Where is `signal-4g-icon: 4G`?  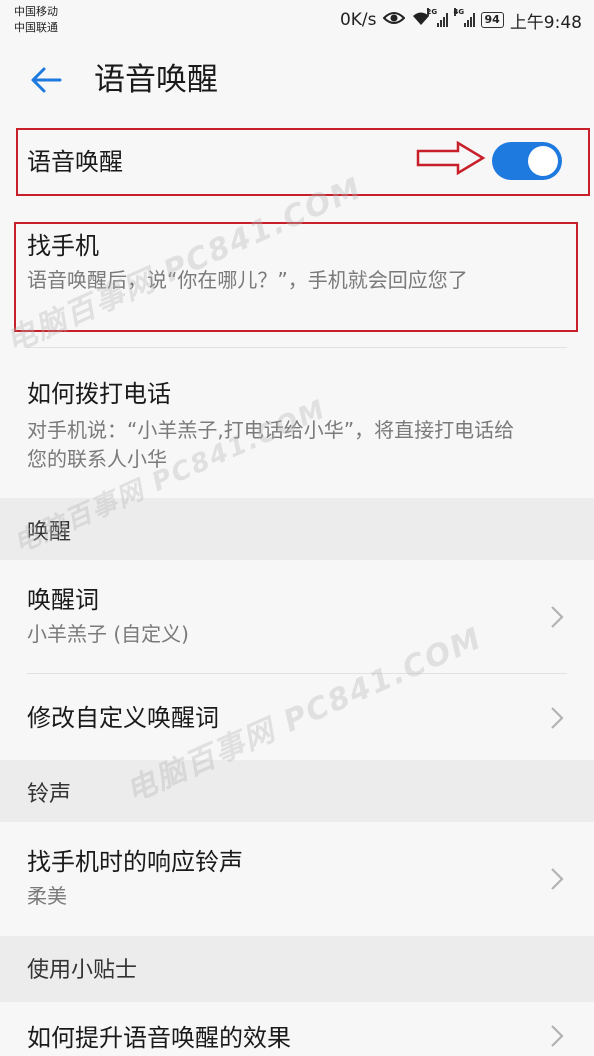
signal-4g-icon: 4G is located at coordinates (464, 17).